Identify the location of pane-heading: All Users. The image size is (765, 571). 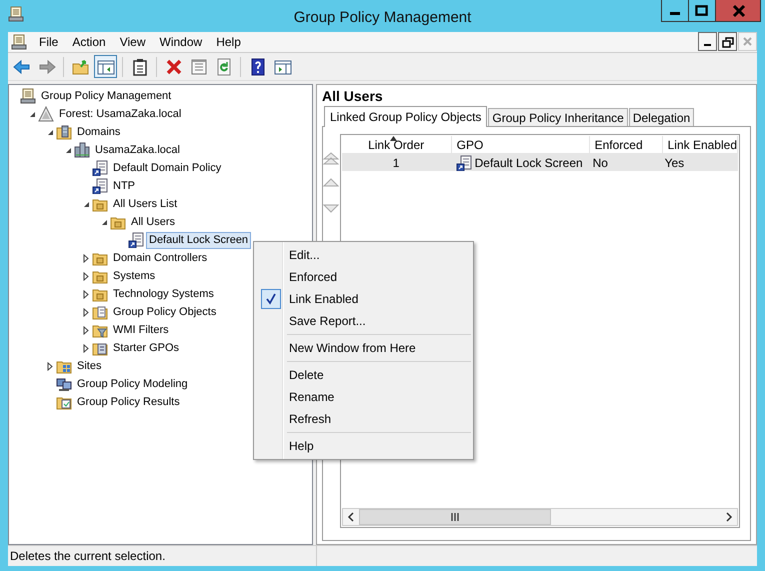
(353, 97).